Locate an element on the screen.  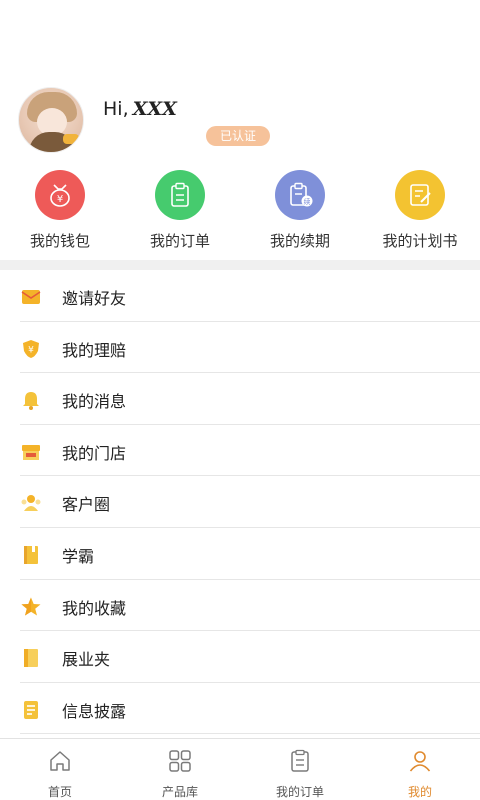
wallet-button: ¥ 我的钱包 is located at coordinates (60, 210).